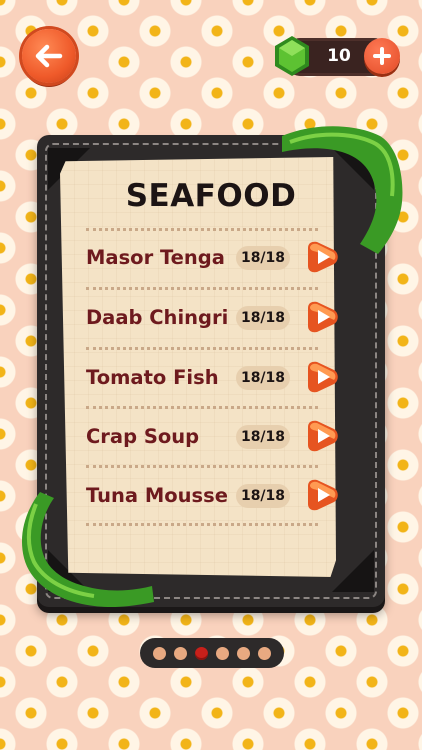 The image size is (422, 750). Describe the element at coordinates (339, 56) in the screenshot. I see `currency-count: 10` at that location.